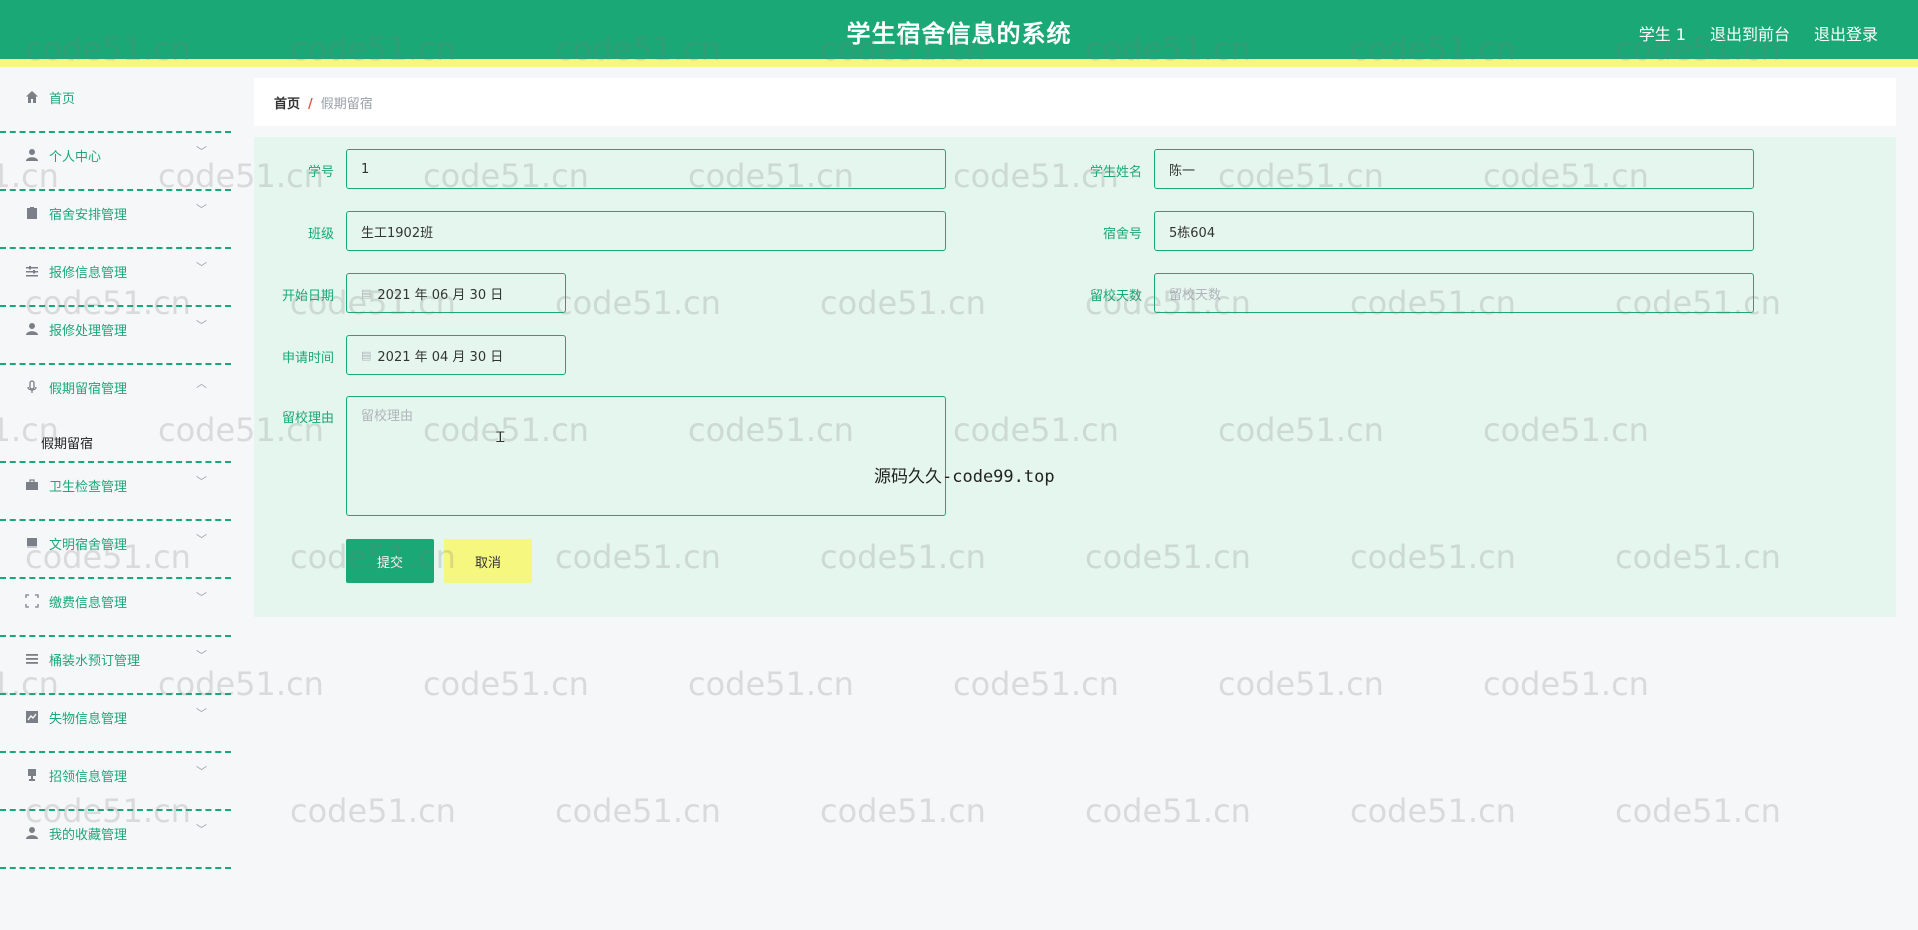  What do you see at coordinates (488, 561) in the screenshot?
I see `cancel-button: 取消` at bounding box center [488, 561].